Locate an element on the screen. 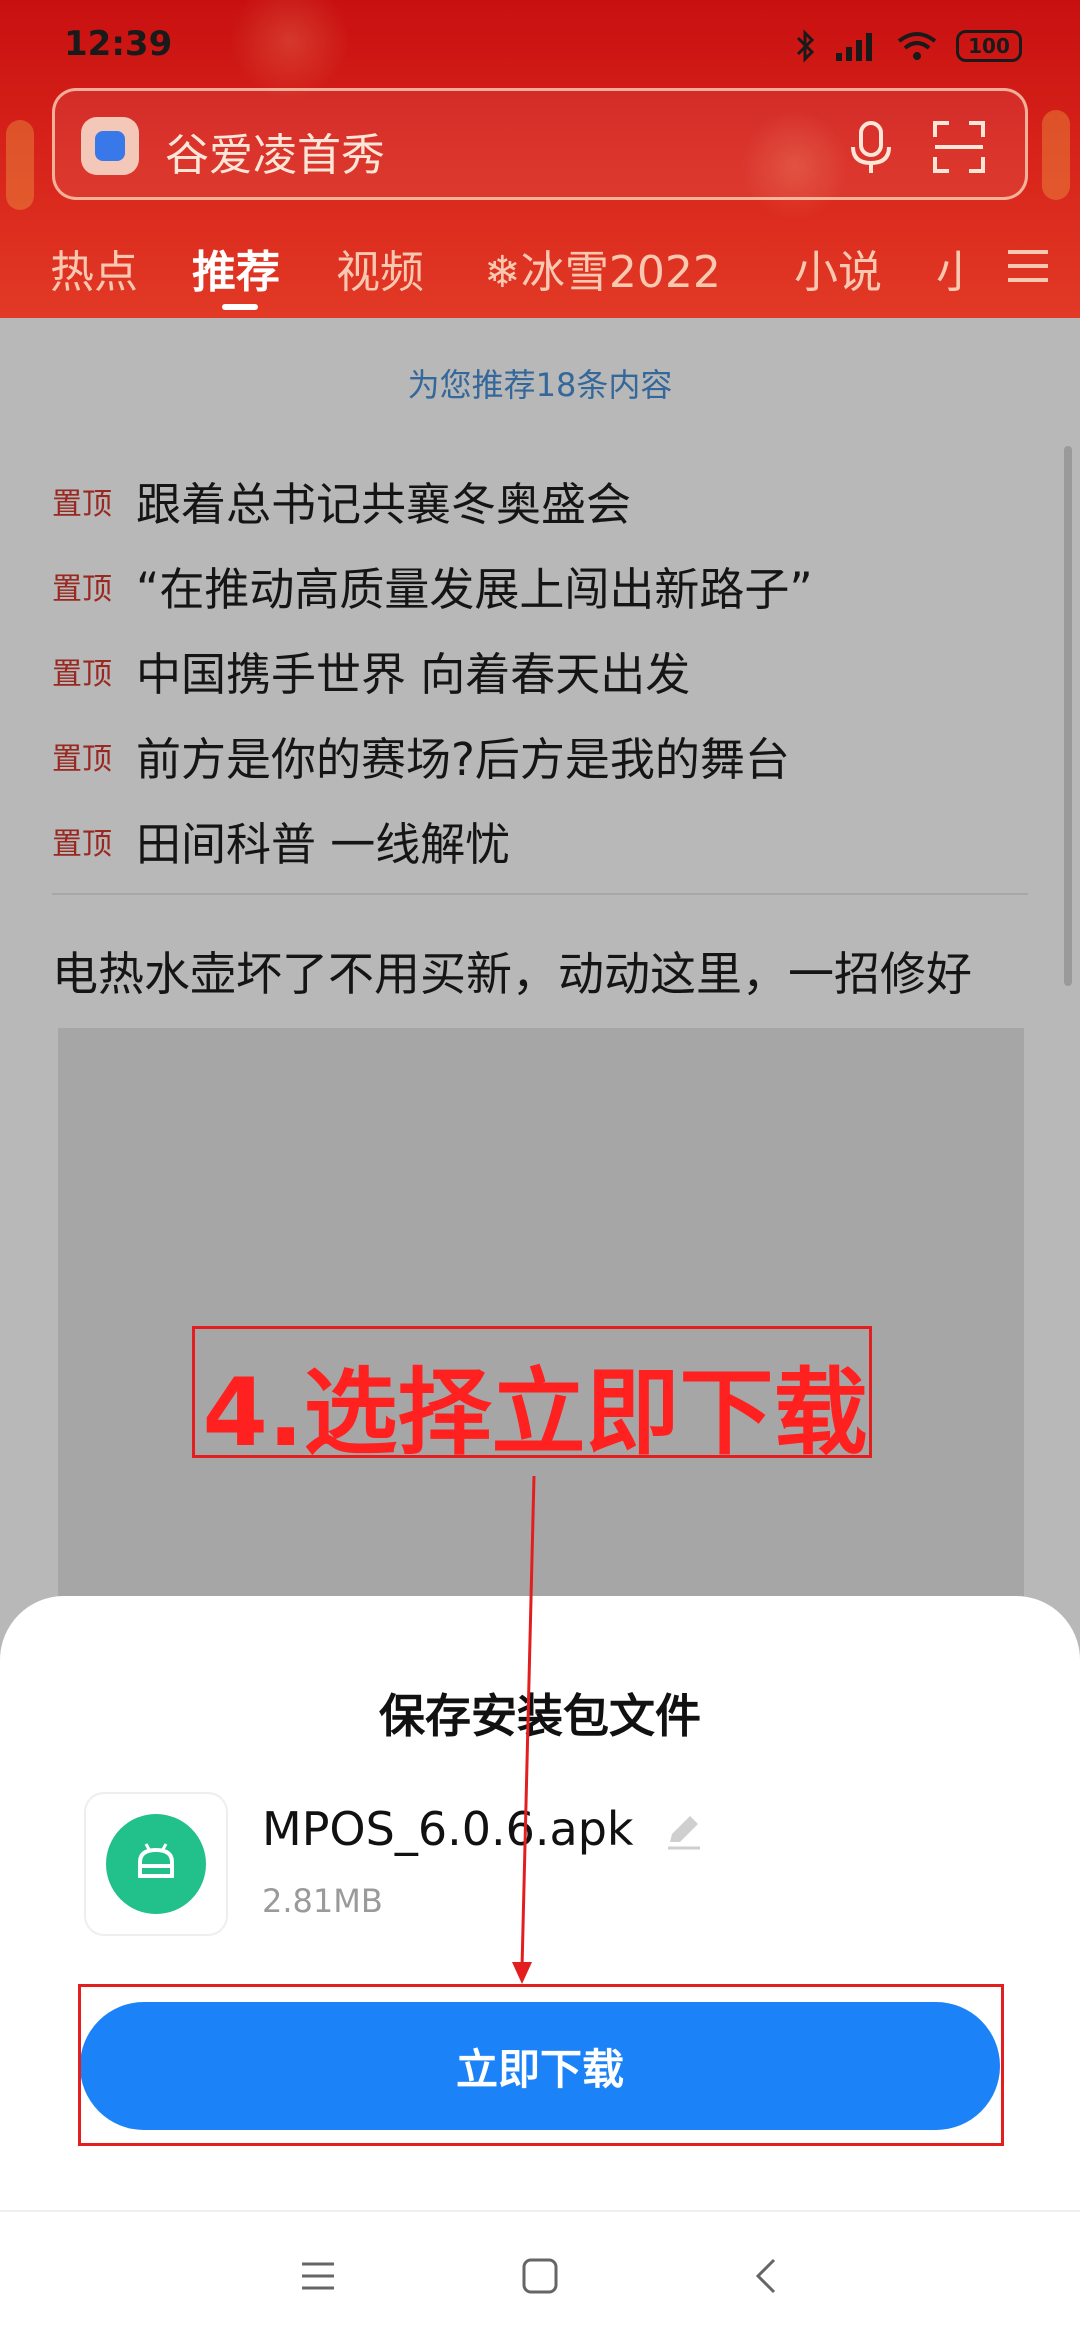 The width and height of the screenshot is (1080, 2340). annotation-text: 4.选择立即下载 is located at coordinates (535, 1413).